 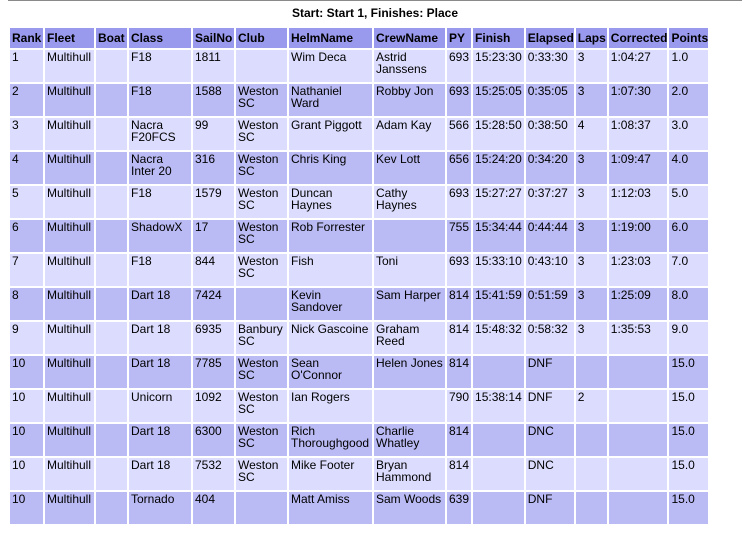 I want to click on cell-crewname: Toni, so click(x=409, y=270).